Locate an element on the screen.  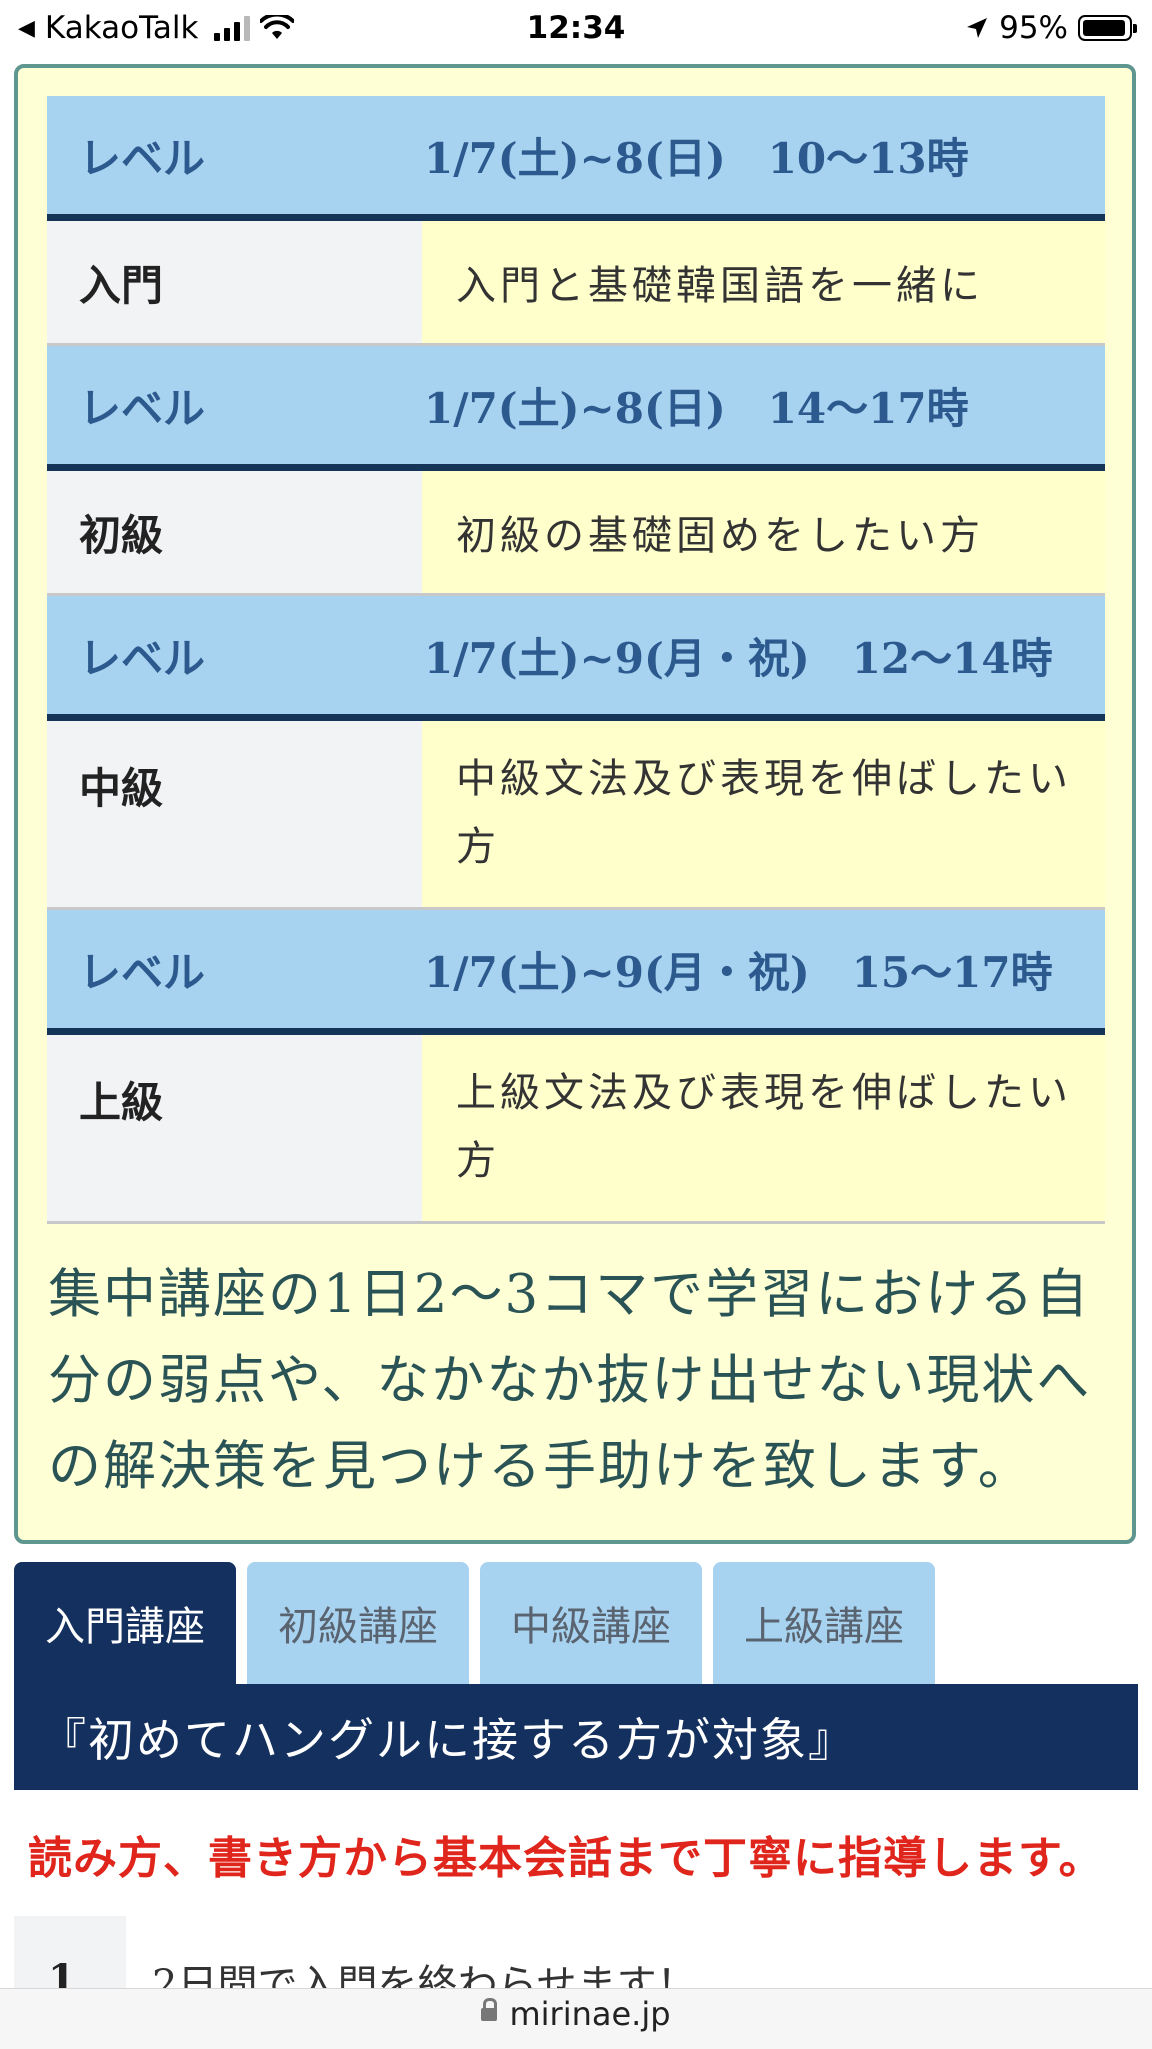
table-header-row: レベル 1/7(土)~8(日) 14〜17時 is located at coordinates (576, 408).